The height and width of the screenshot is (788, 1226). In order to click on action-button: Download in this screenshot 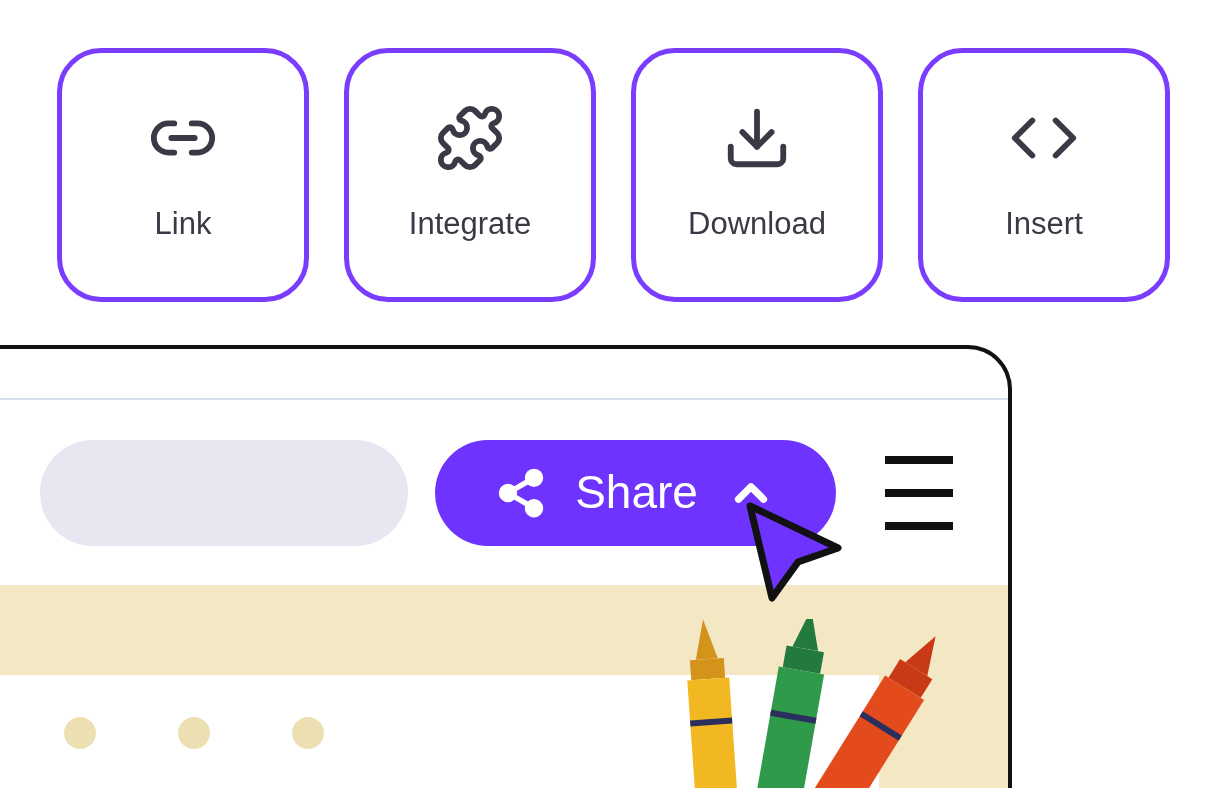, I will do `click(757, 175)`.